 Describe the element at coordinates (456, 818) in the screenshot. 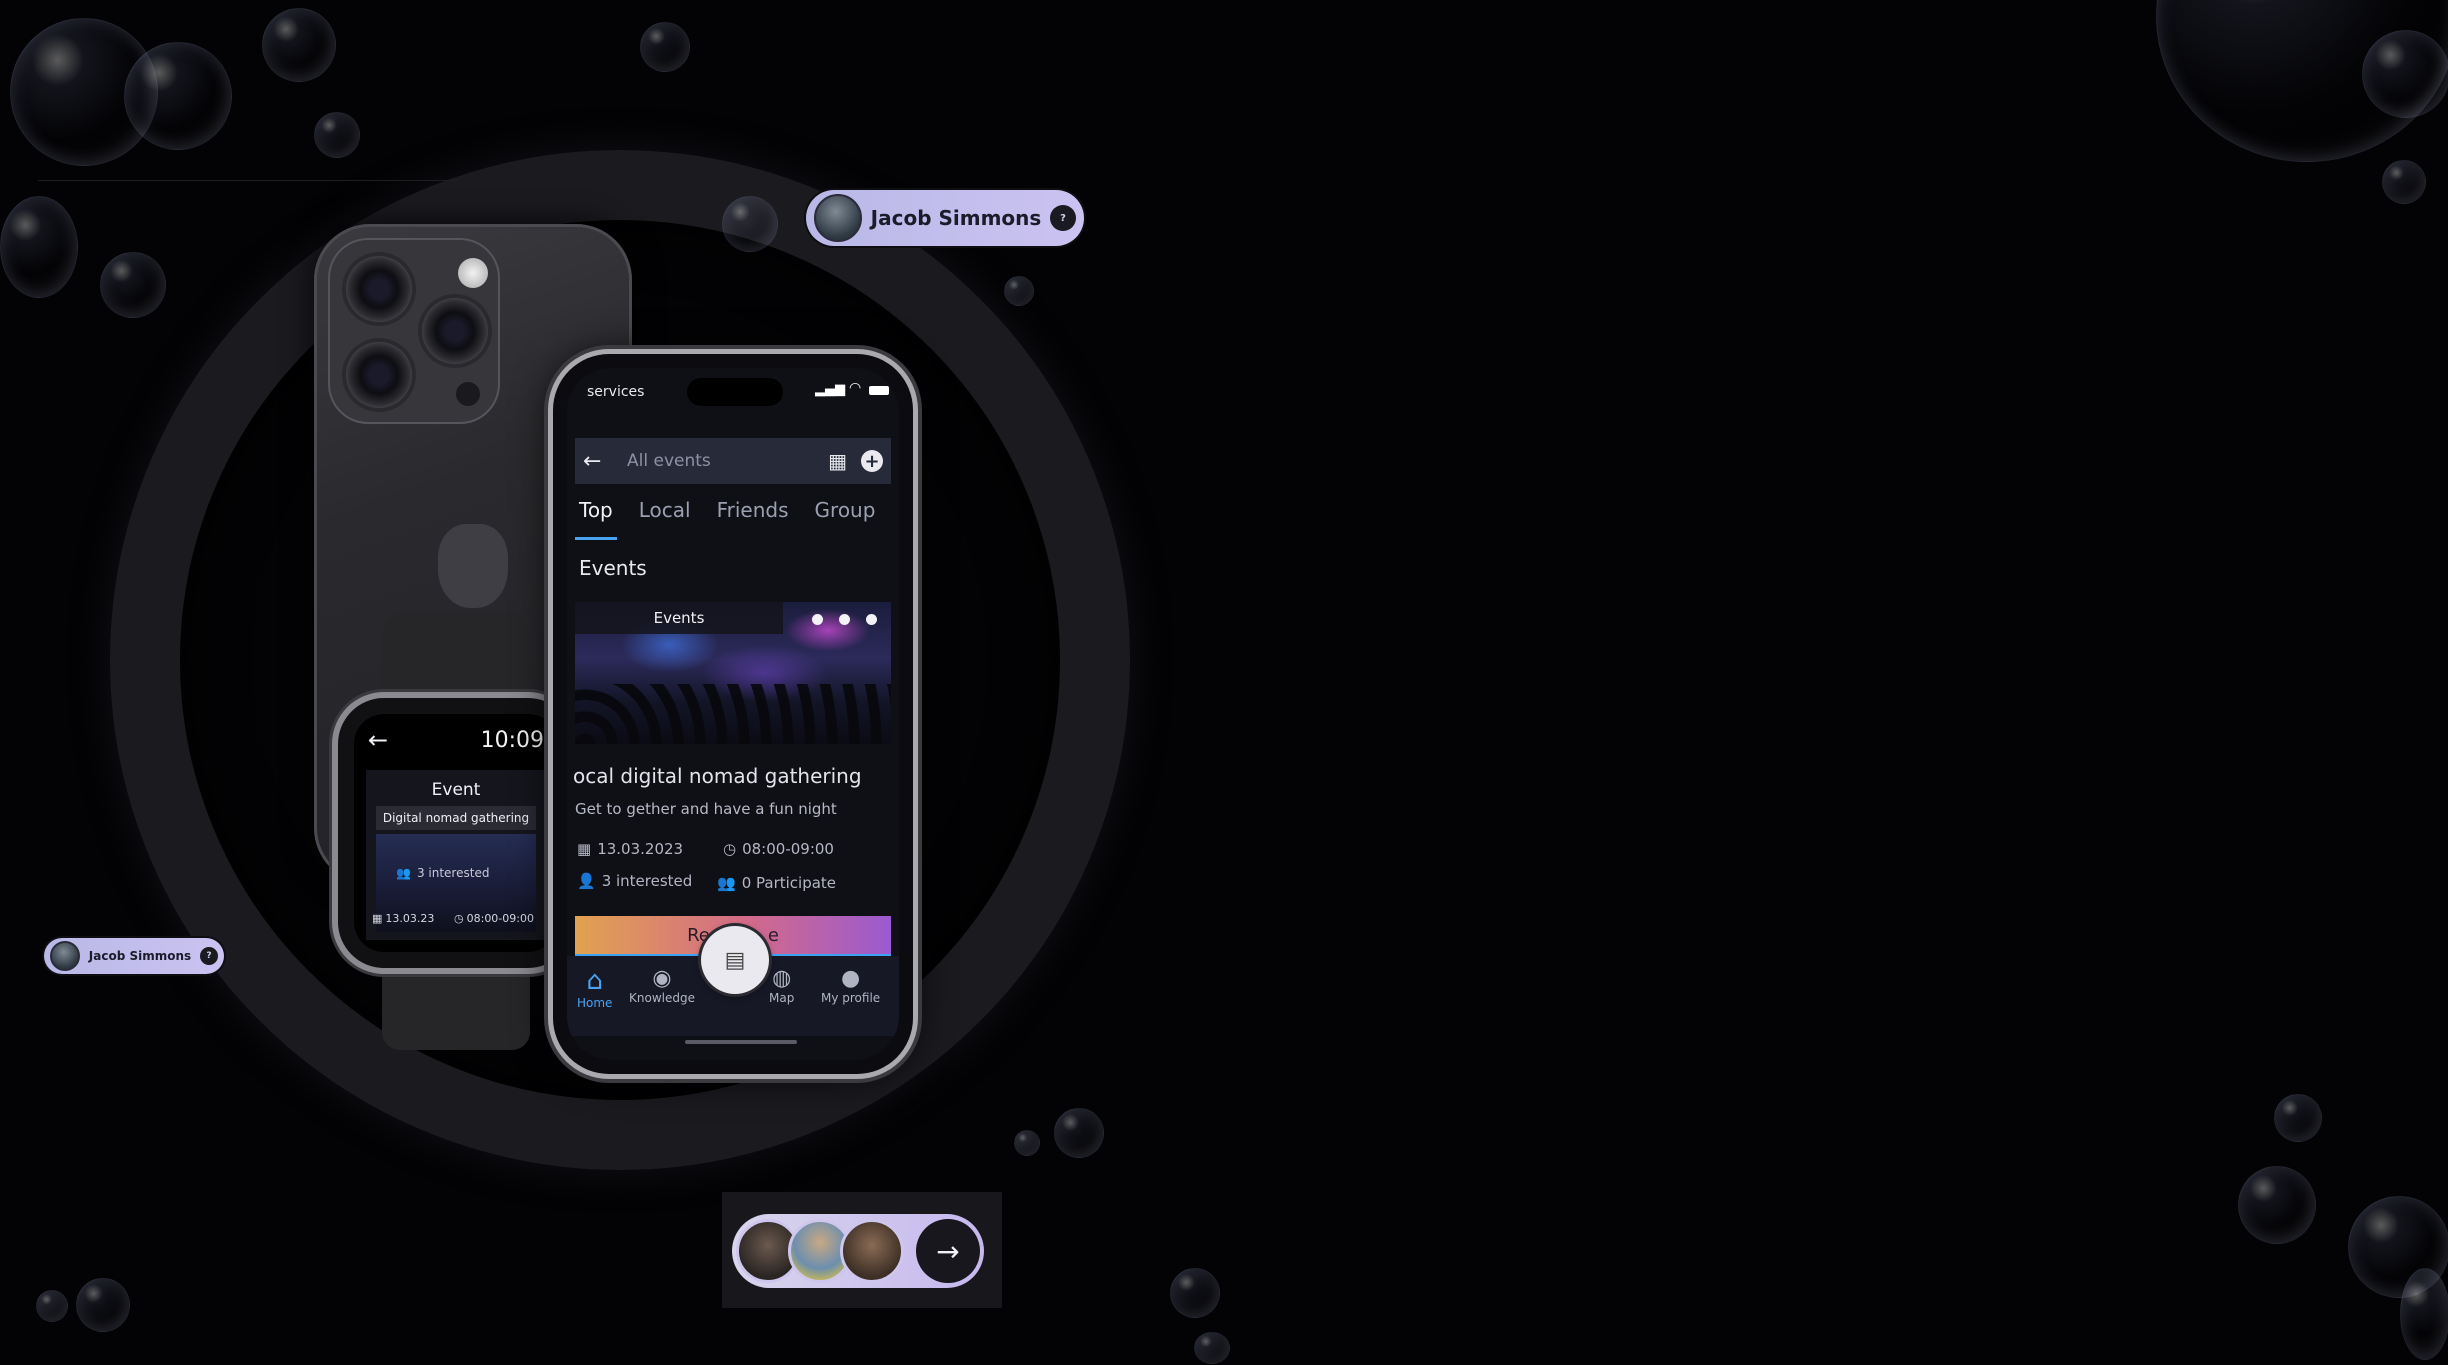

I see `watch-event-name: Digital nomad gathering` at that location.